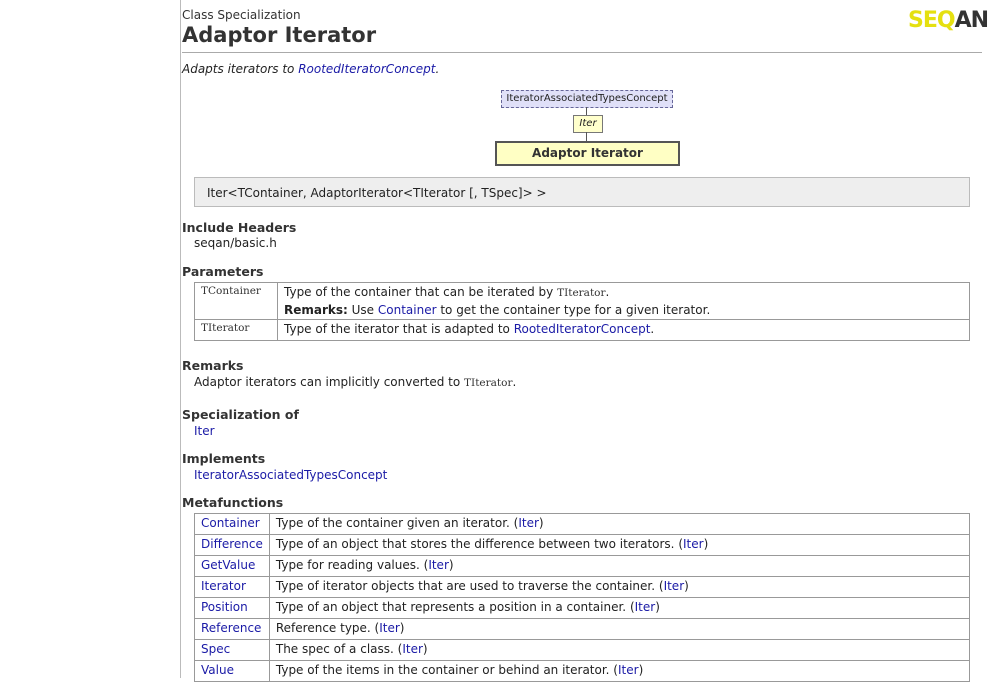 The image size is (1007, 682). I want to click on iter-link: Iter, so click(204, 431).